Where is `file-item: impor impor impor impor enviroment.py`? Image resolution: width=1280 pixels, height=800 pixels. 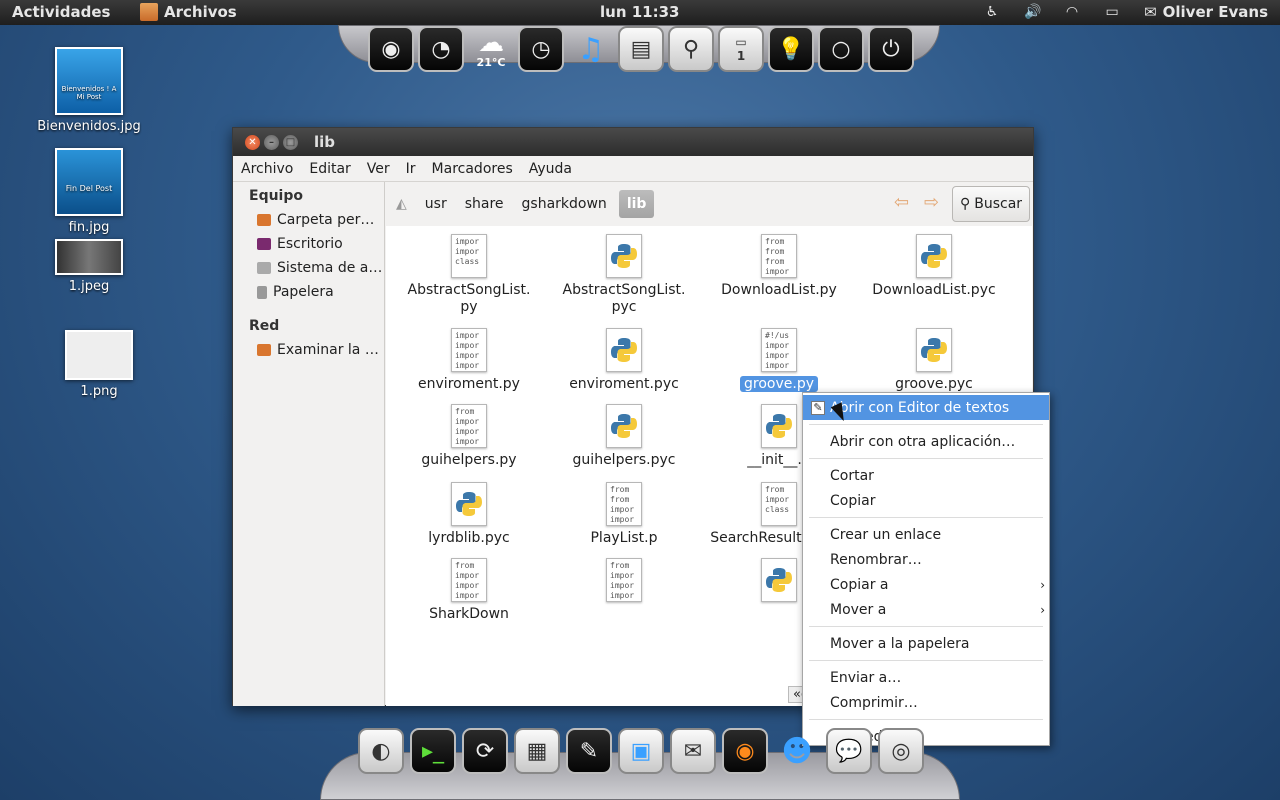
file-item: impor impor impor impor enviroment.py is located at coordinates (469, 360).